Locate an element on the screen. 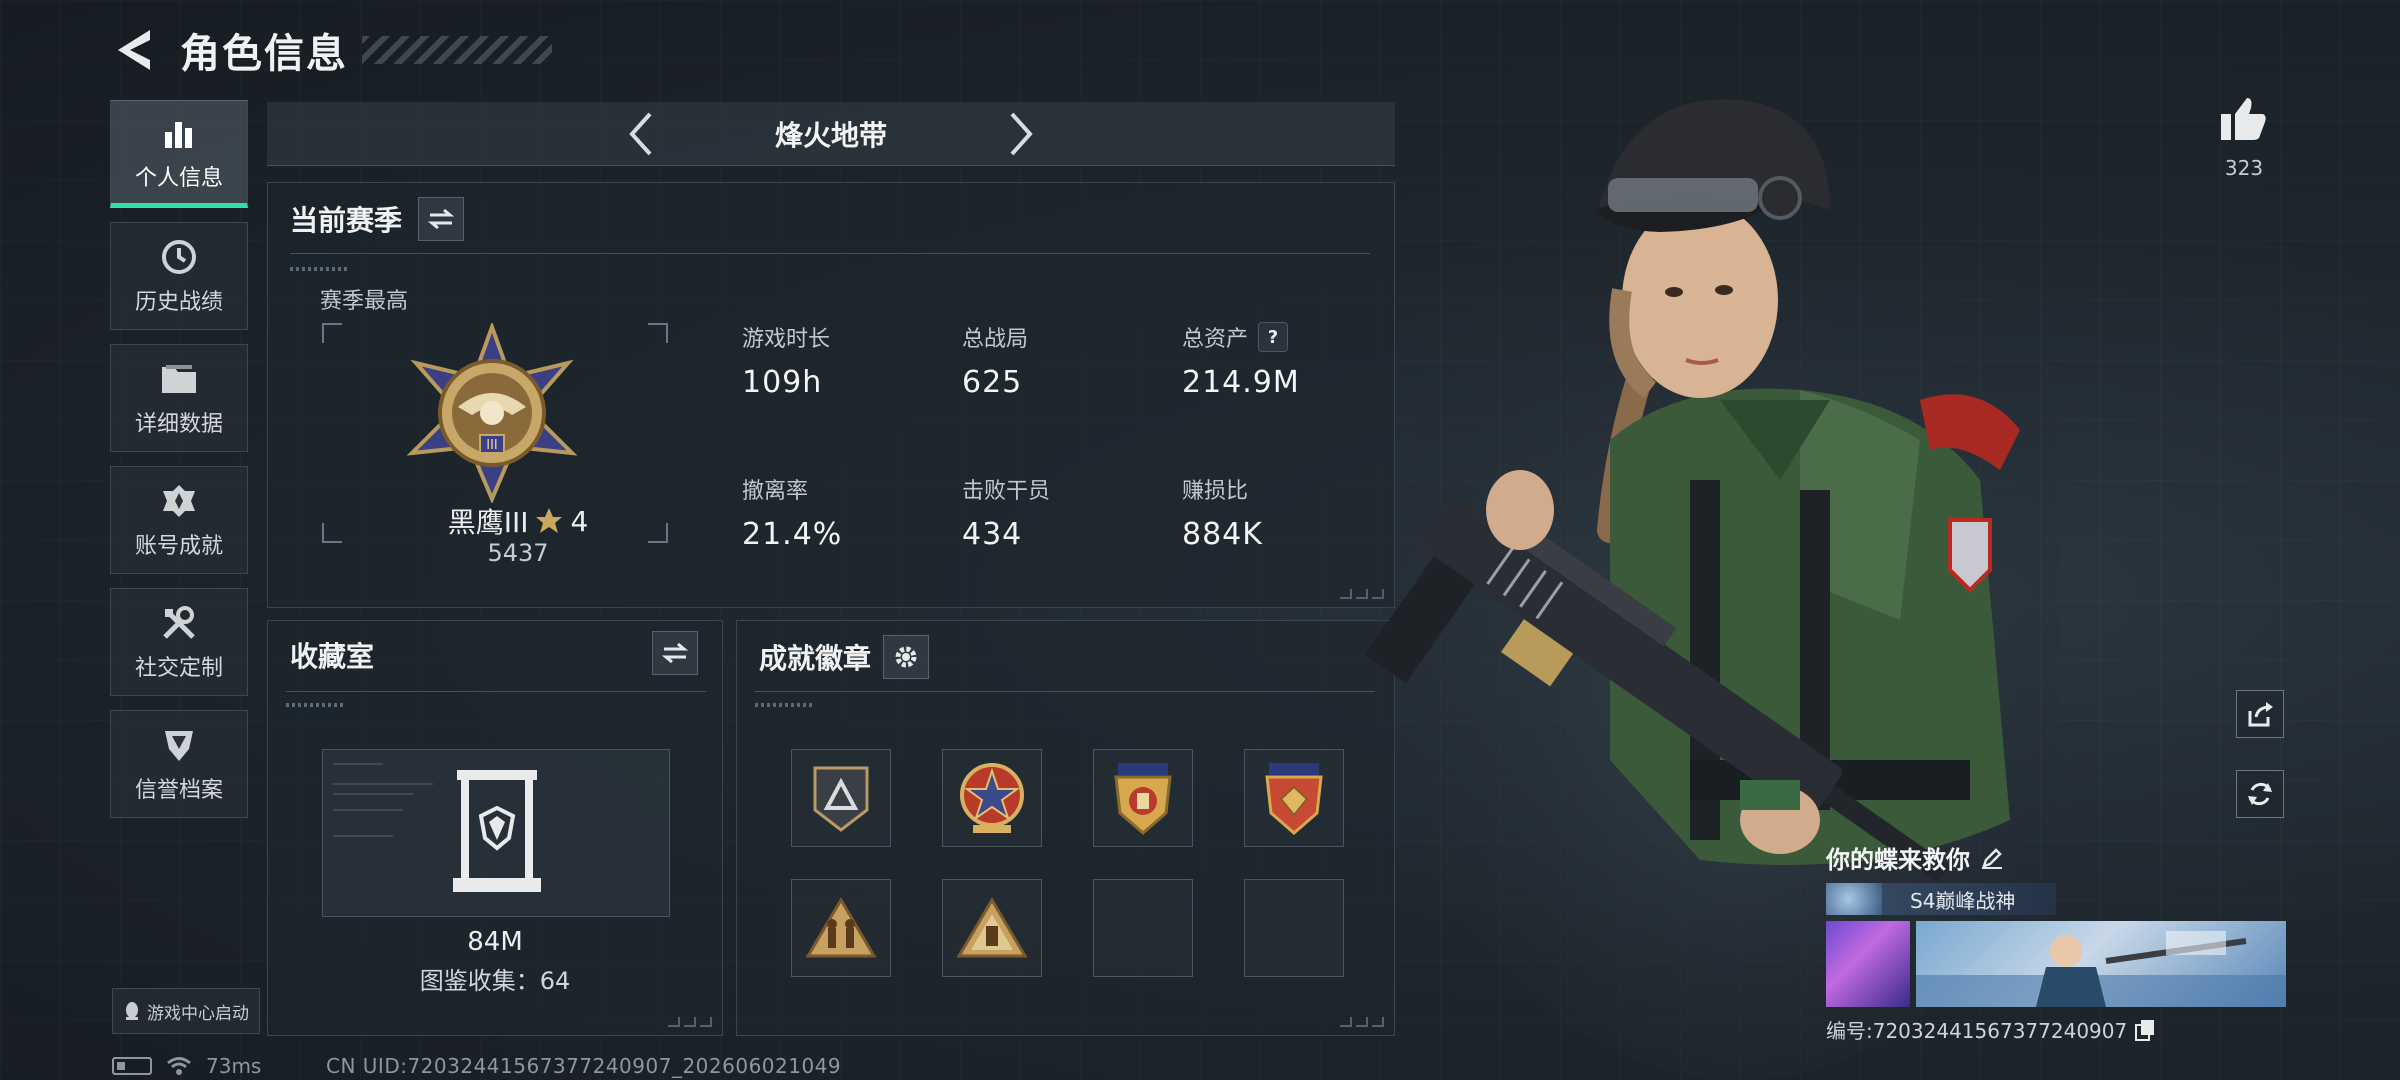  svg-text: III is located at coordinates (492, 445).